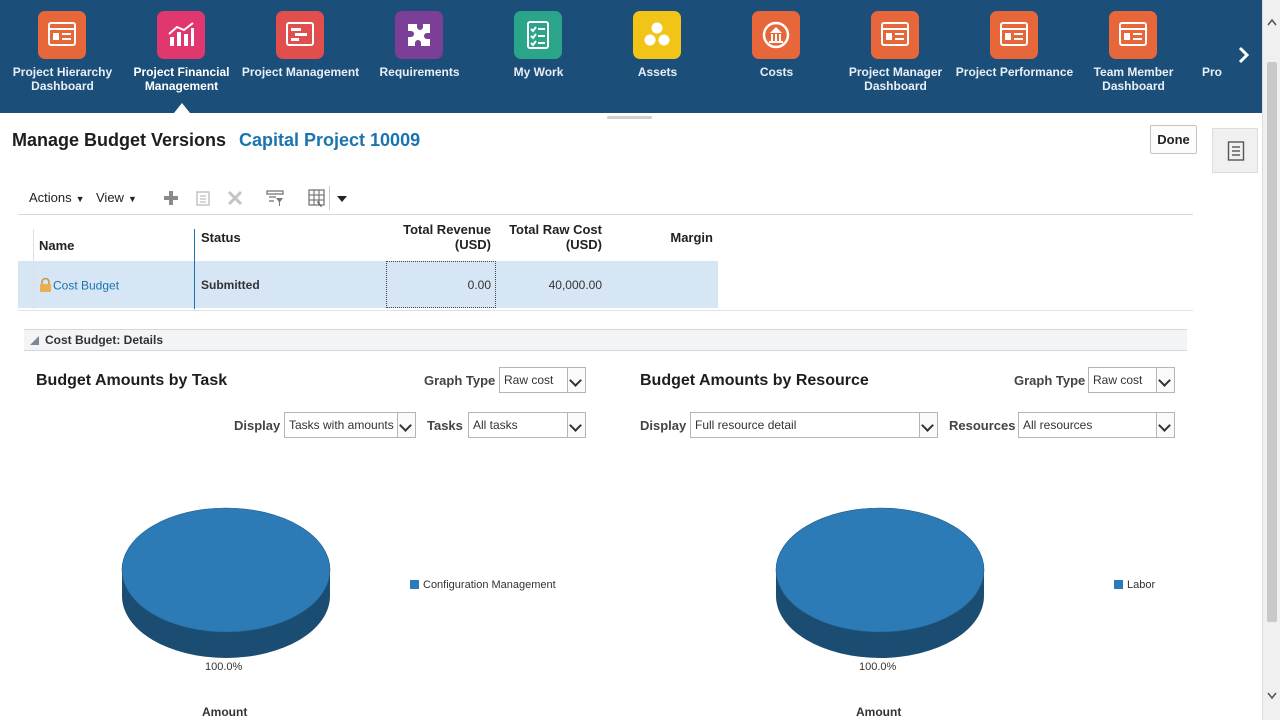 The width and height of the screenshot is (1280, 720). I want to click on nav-item-project-hierarchy-dashboard: Project Hierarchy Dashboard, so click(62, 56).